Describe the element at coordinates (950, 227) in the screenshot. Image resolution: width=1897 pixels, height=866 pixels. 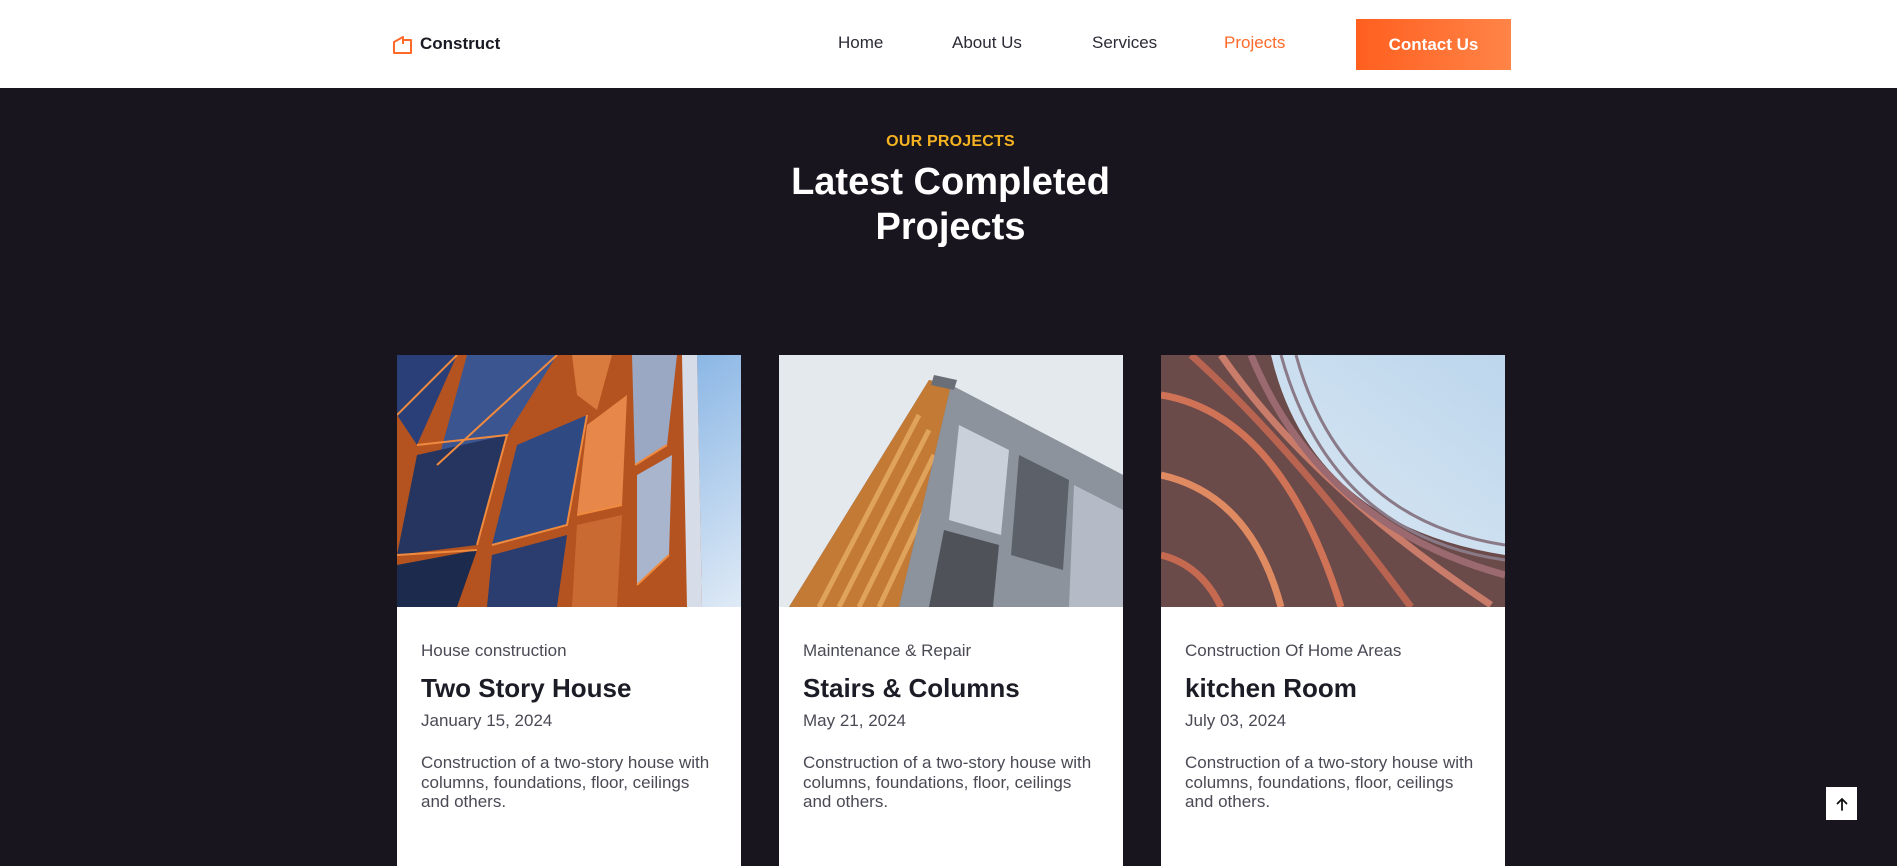
I see `section-title-line-2: Projects` at that location.